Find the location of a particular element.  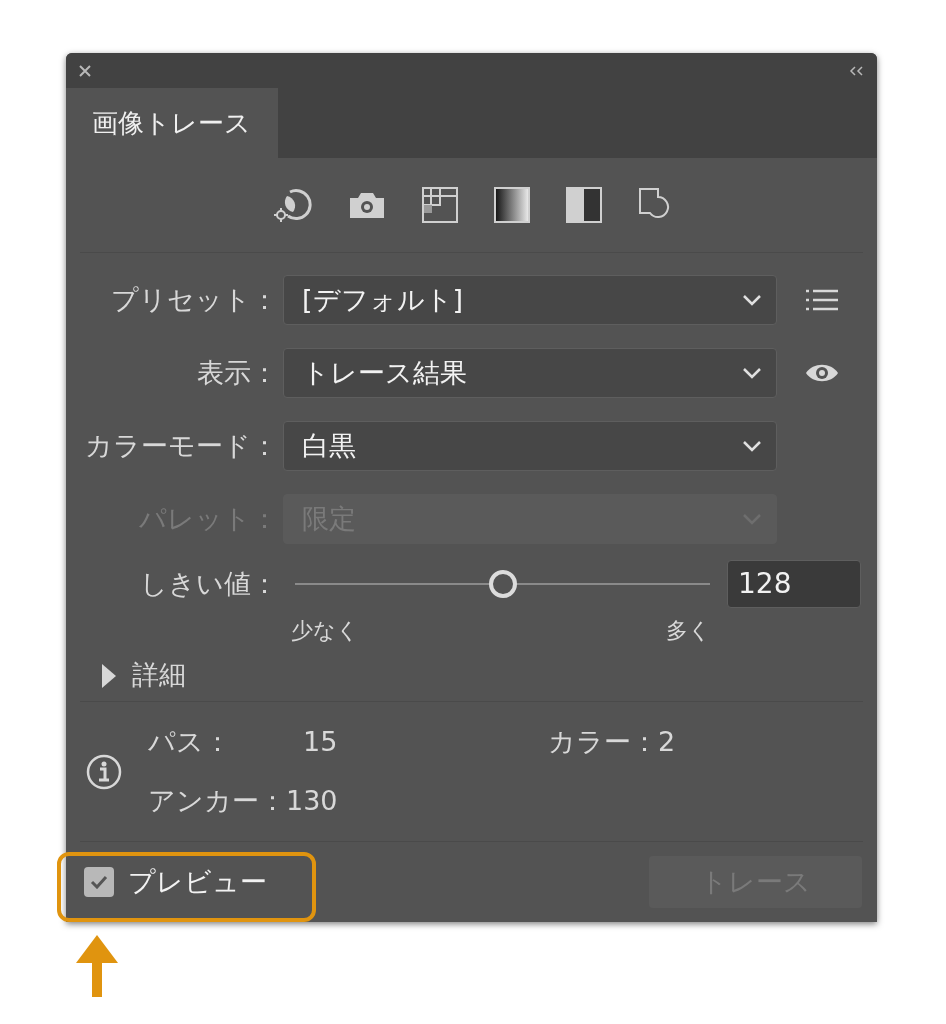

min-label: 少なく is located at coordinates (325, 630).